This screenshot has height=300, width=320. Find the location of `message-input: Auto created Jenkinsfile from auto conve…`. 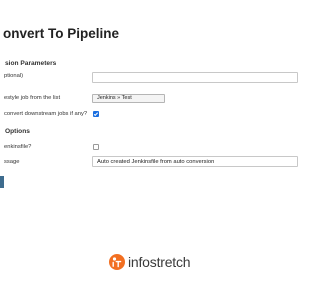

message-input: Auto created Jenkinsfile from auto conve… is located at coordinates (195, 161).